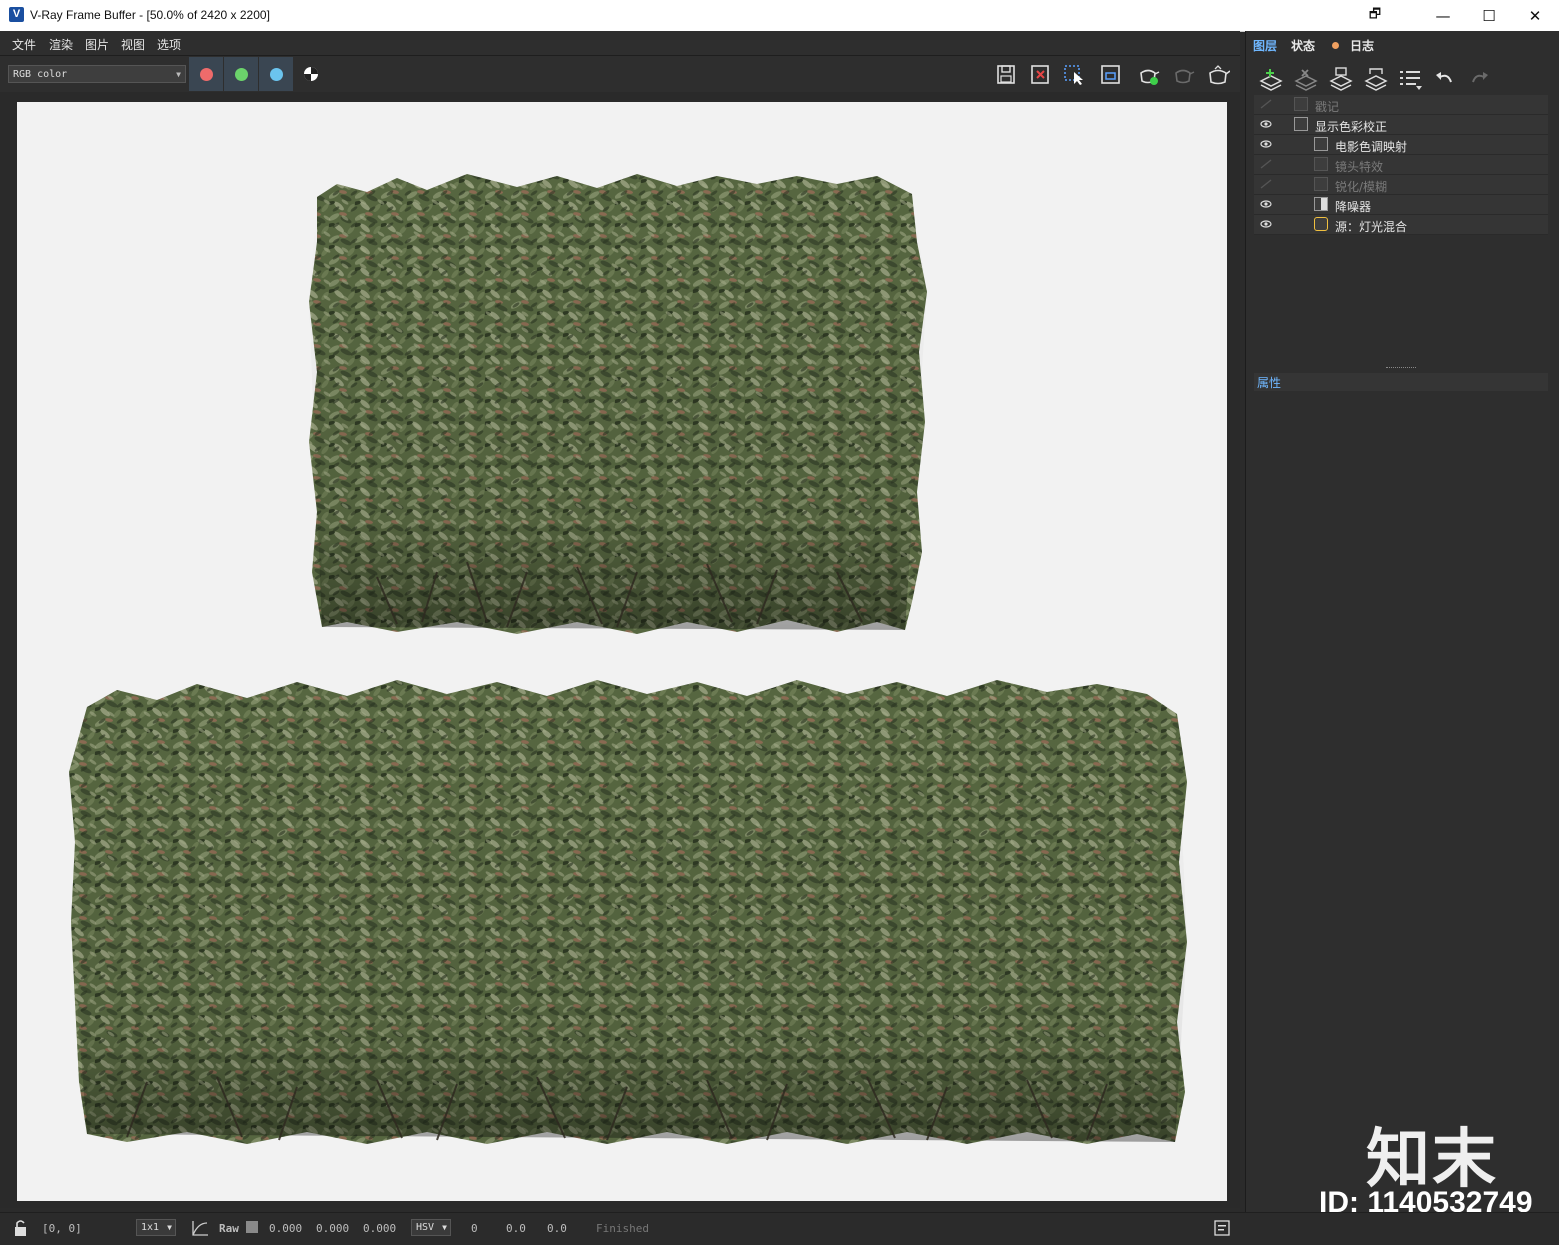 The image size is (1559, 1245). I want to click on maximize-button: ☐, so click(1489, 15).